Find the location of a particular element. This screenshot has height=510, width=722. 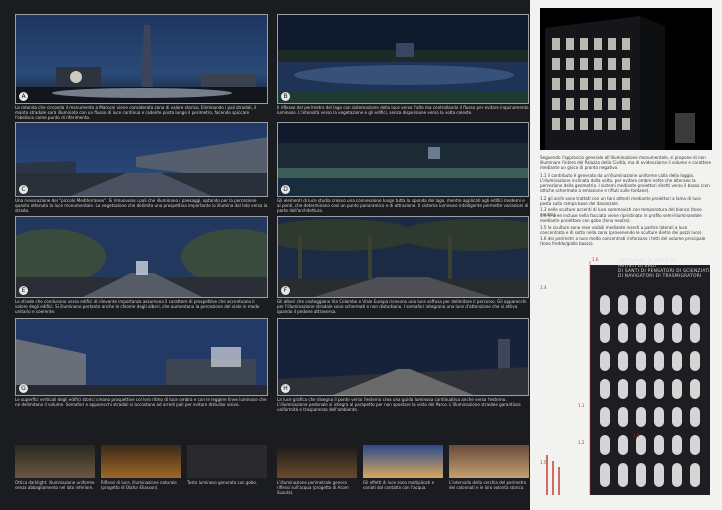

render-panel-c: C is located at coordinates (141, 159).